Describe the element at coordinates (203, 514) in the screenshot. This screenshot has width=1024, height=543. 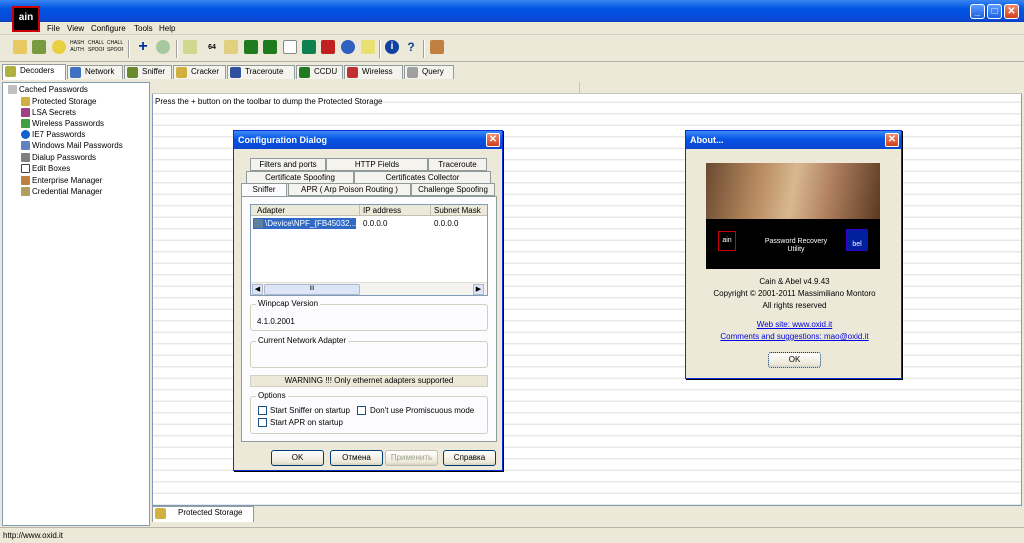
I see `tab-protected-storage: Protected Storage` at that location.